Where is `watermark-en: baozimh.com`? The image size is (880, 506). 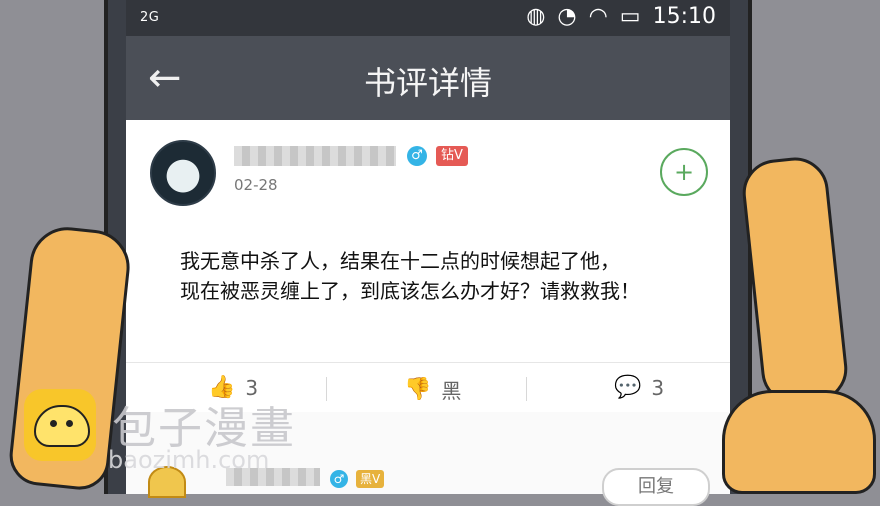
watermark-en: baozimh.com is located at coordinates (189, 460).